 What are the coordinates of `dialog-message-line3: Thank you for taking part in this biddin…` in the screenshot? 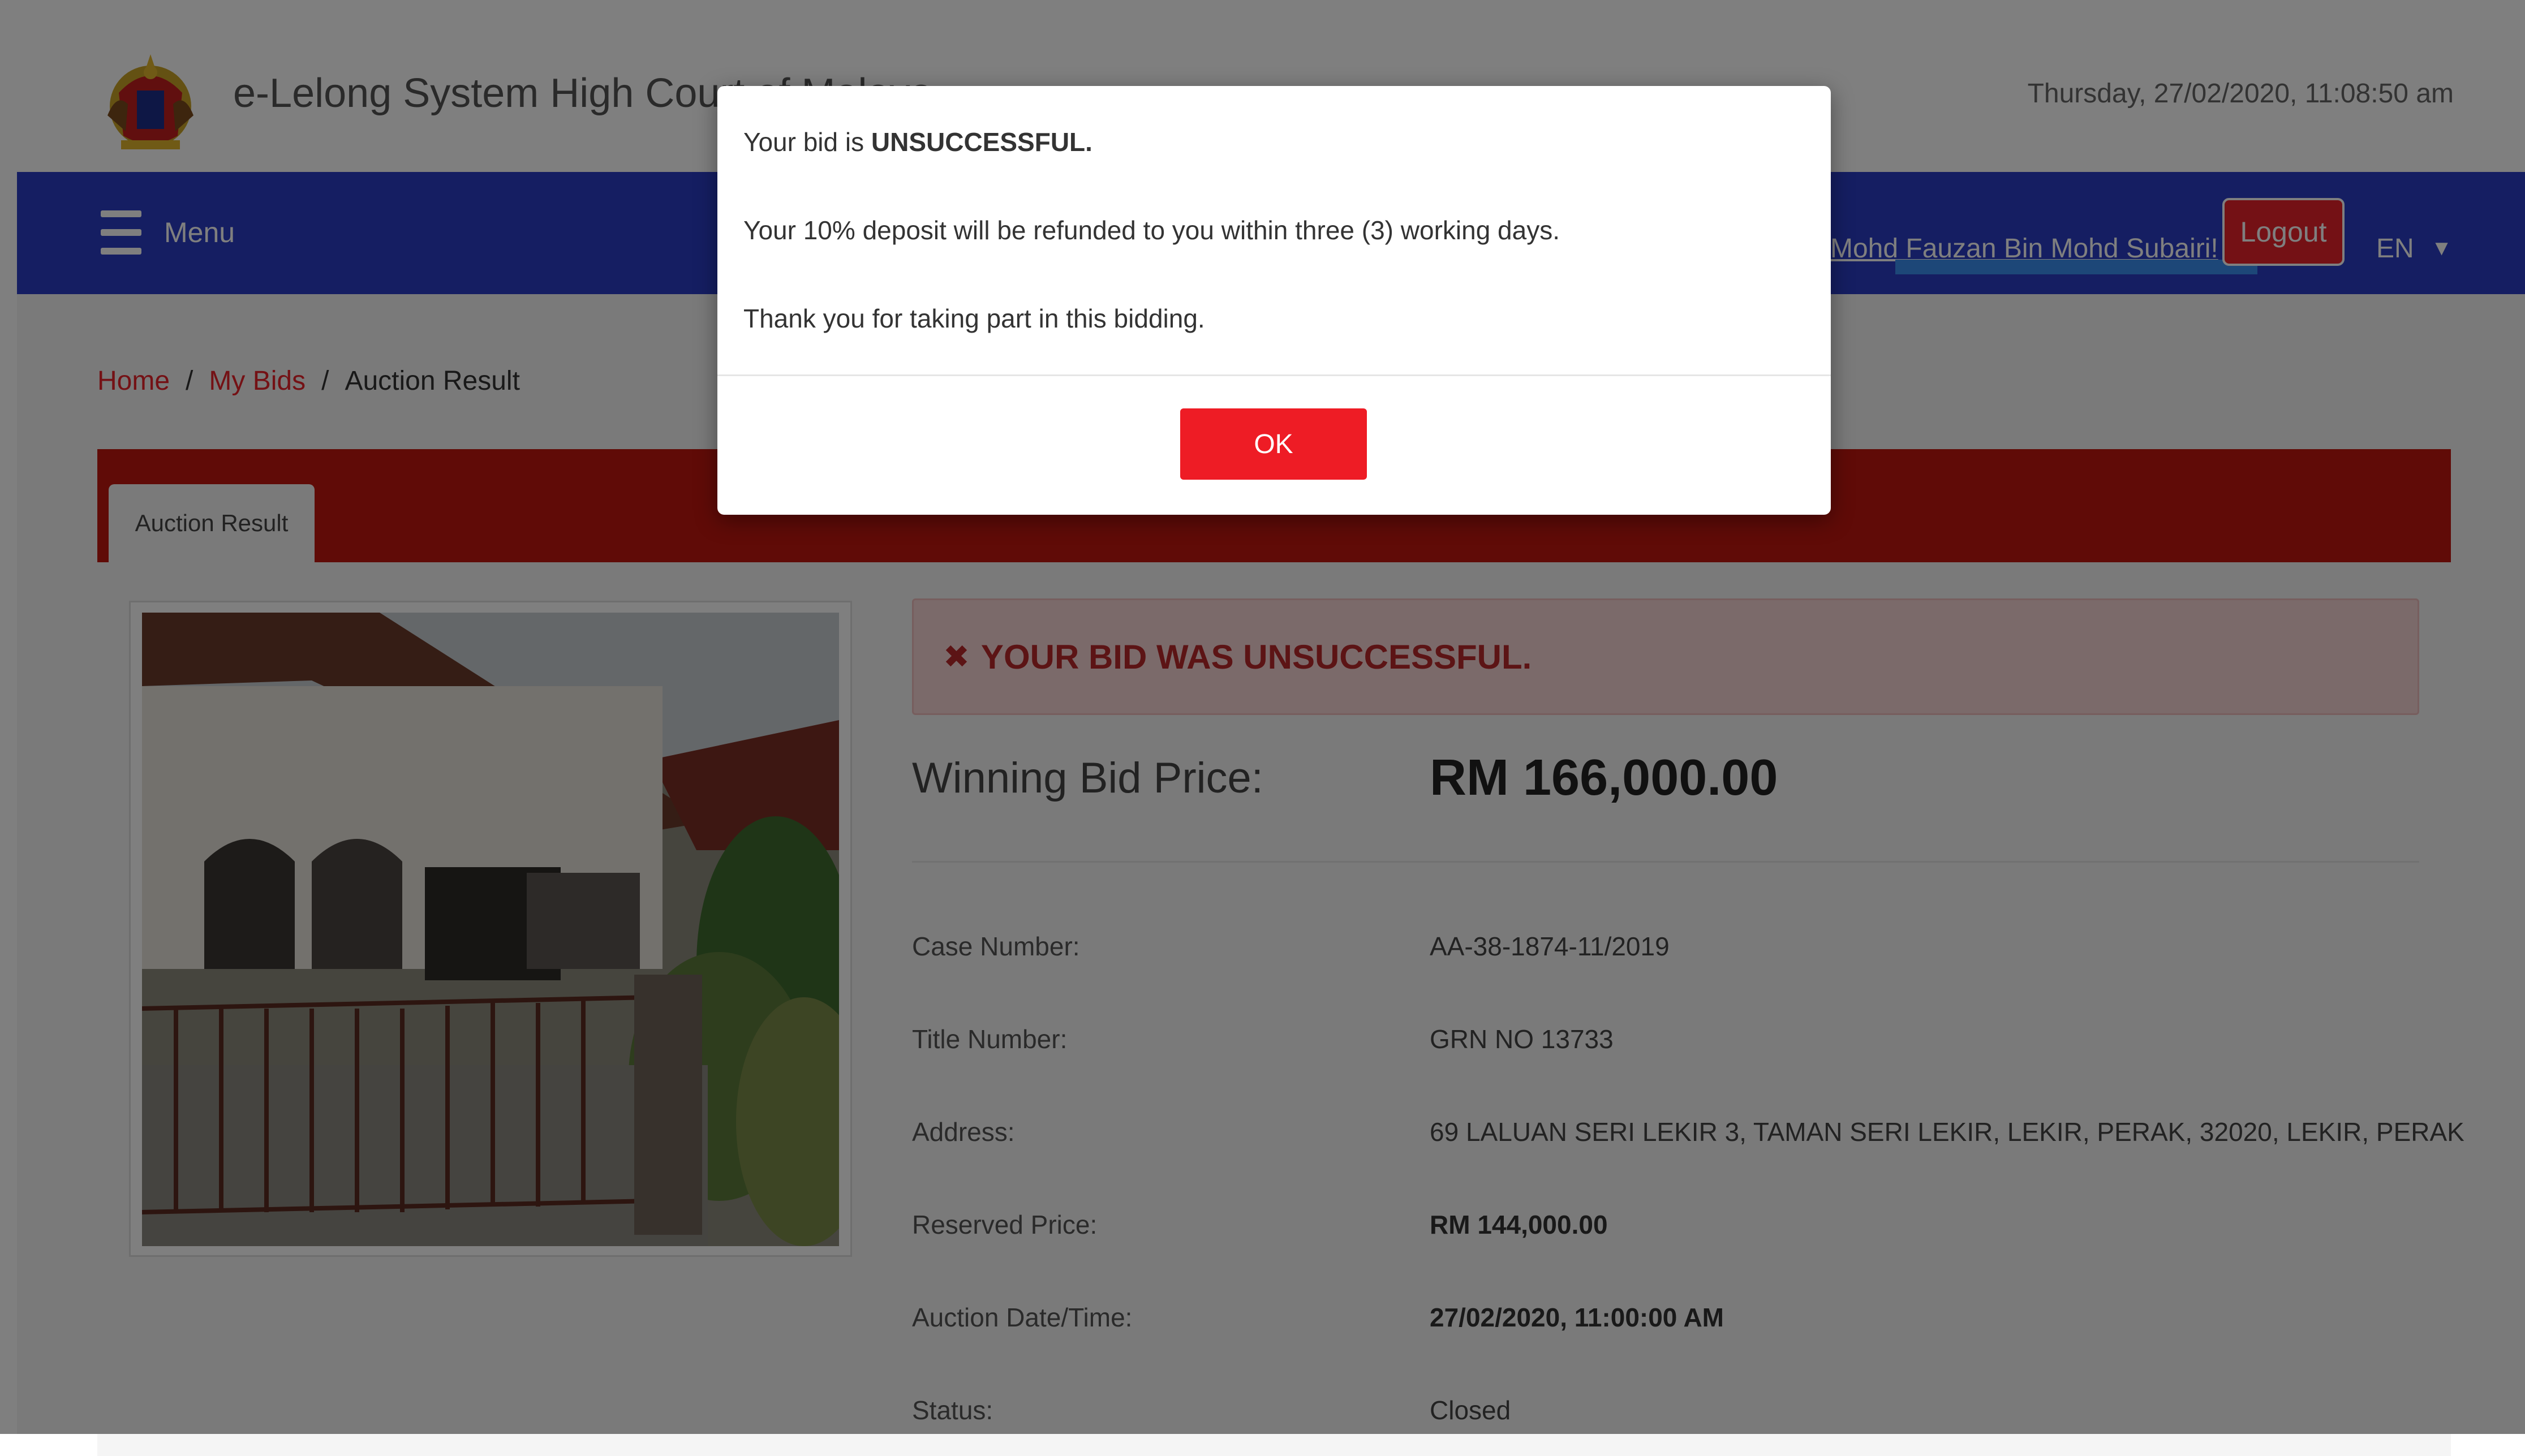 It's located at (974, 318).